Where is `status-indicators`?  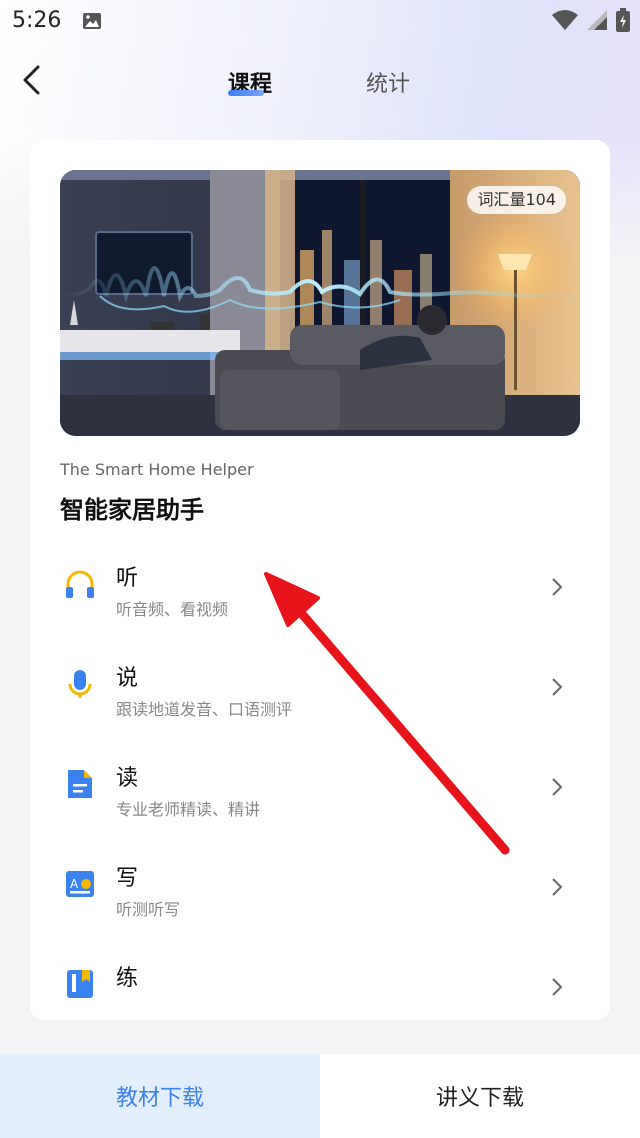
status-indicators is located at coordinates (591, 20).